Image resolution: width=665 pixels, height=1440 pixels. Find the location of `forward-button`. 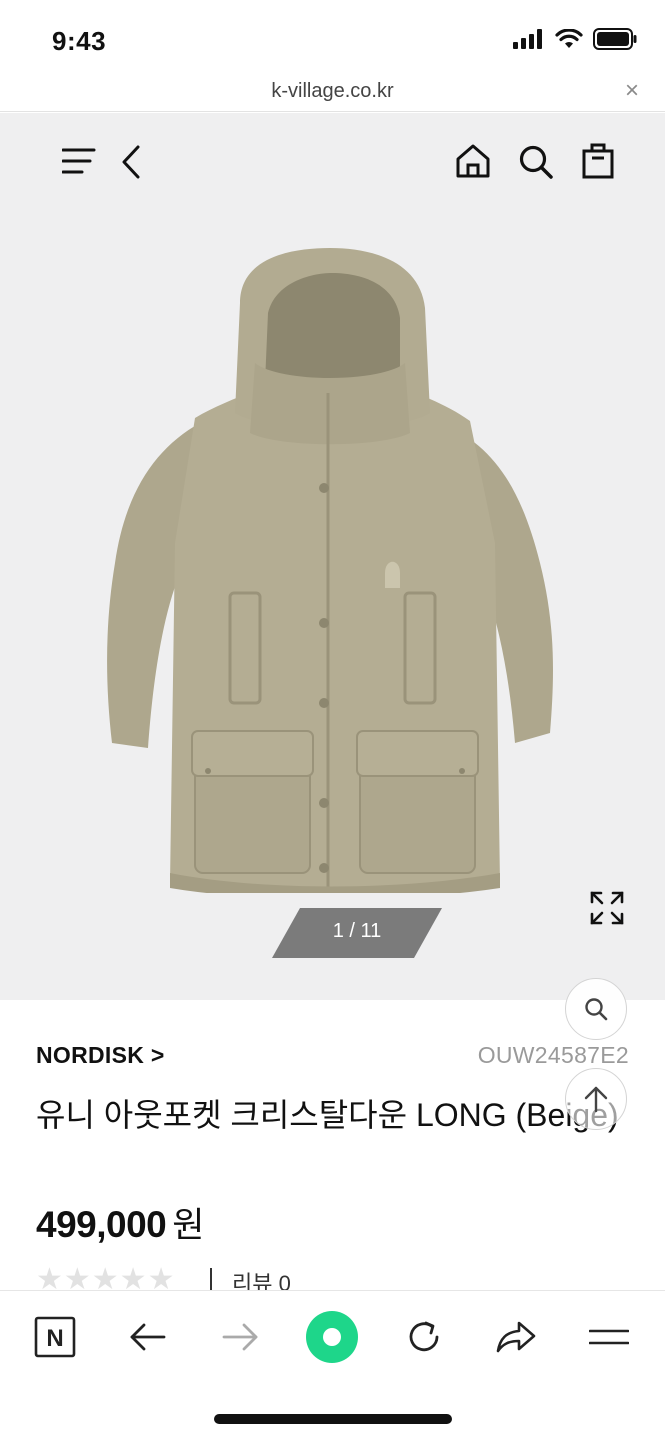

forward-button is located at coordinates (240, 1337).